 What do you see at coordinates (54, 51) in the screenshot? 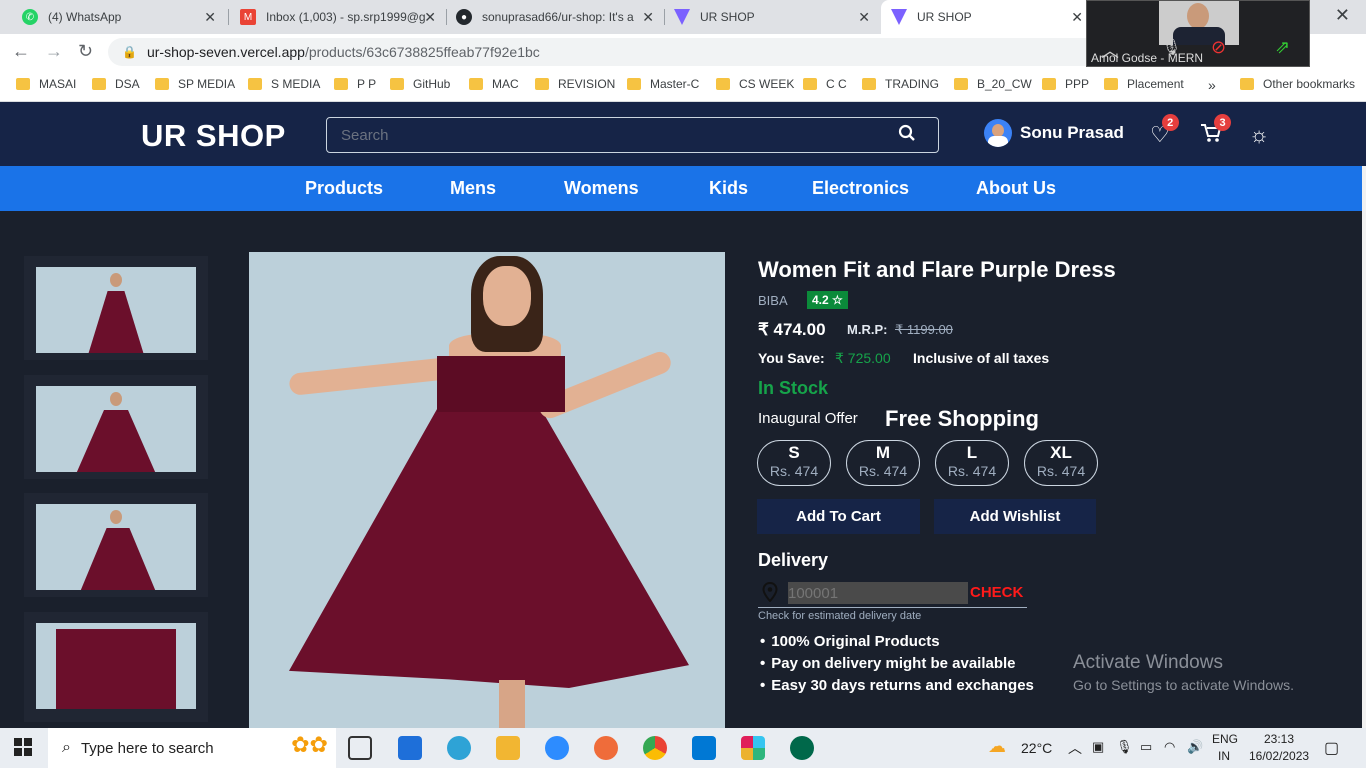
I see `forward-icon: →` at bounding box center [54, 51].